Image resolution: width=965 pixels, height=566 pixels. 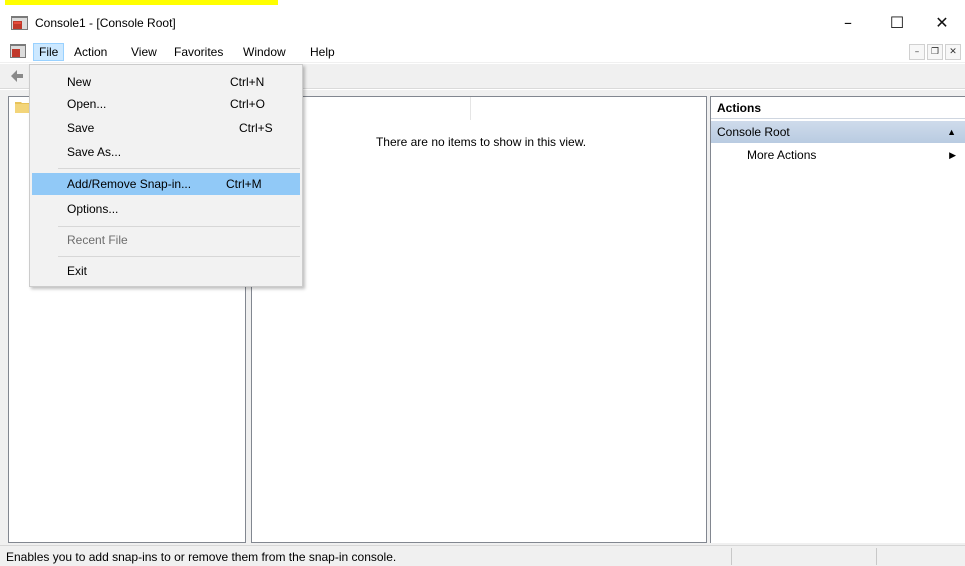 I want to click on file-menu-add-remove-snap-in: Add/Remove Snap-in... Ctrl+M, so click(x=166, y=184).